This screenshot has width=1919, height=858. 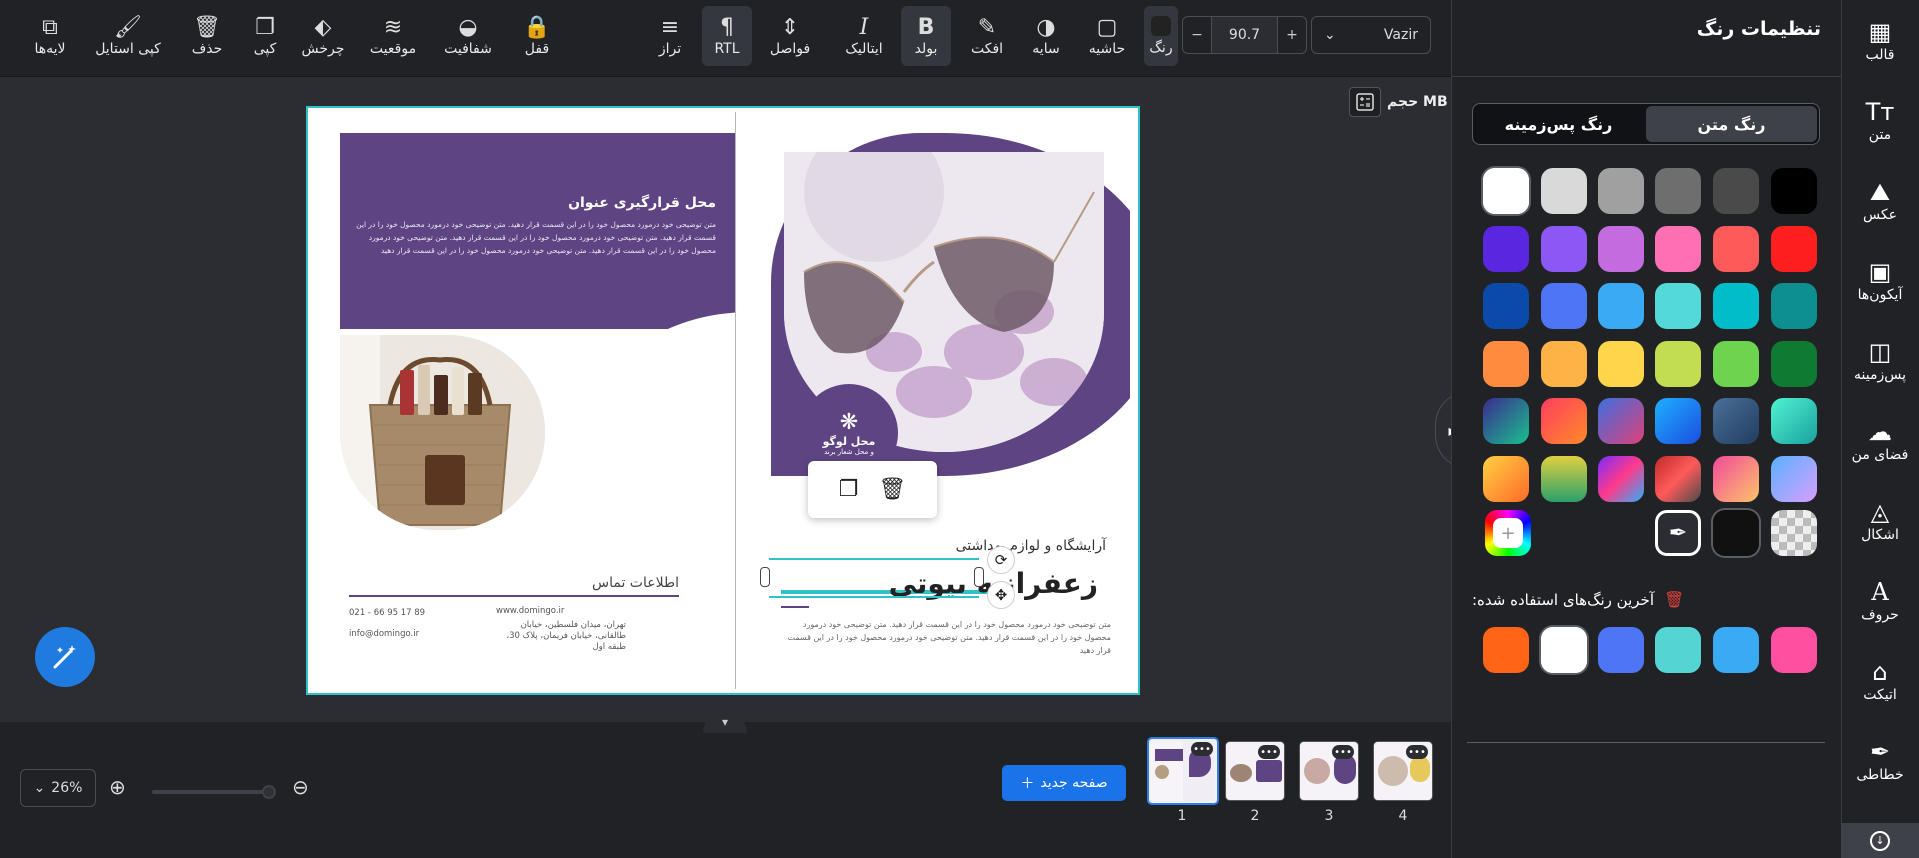 I want to click on plus-icon: +, so click(x=1292, y=35).